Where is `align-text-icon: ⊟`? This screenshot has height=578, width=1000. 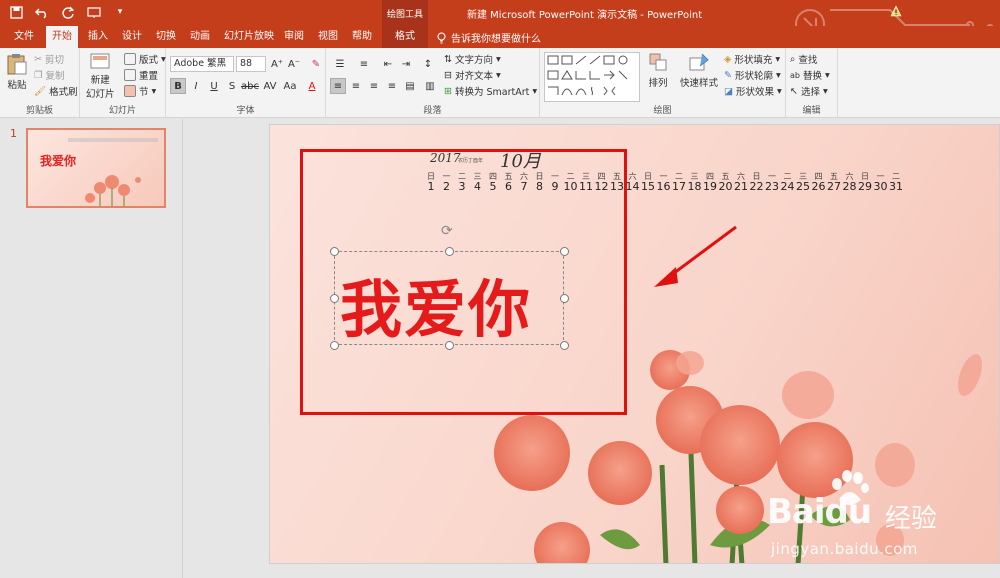
align-text-icon: ⊟ is located at coordinates (448, 75).